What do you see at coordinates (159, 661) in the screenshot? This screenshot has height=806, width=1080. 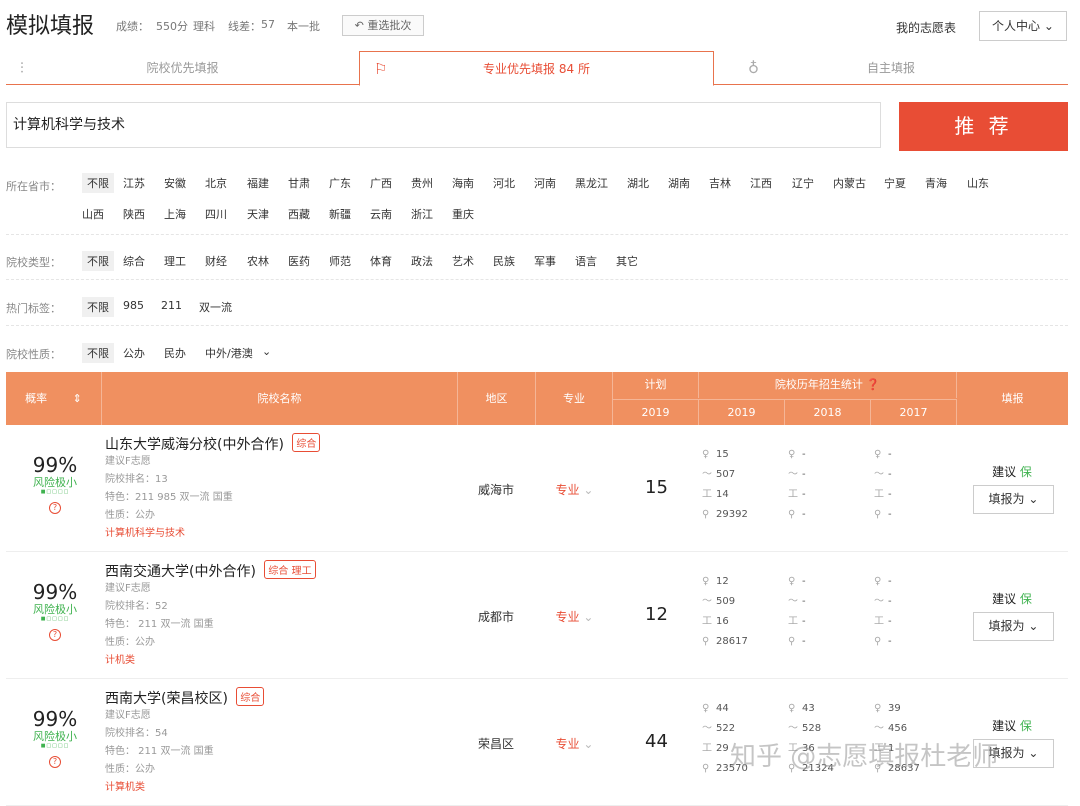 I see `major-name: 计机类` at bounding box center [159, 661].